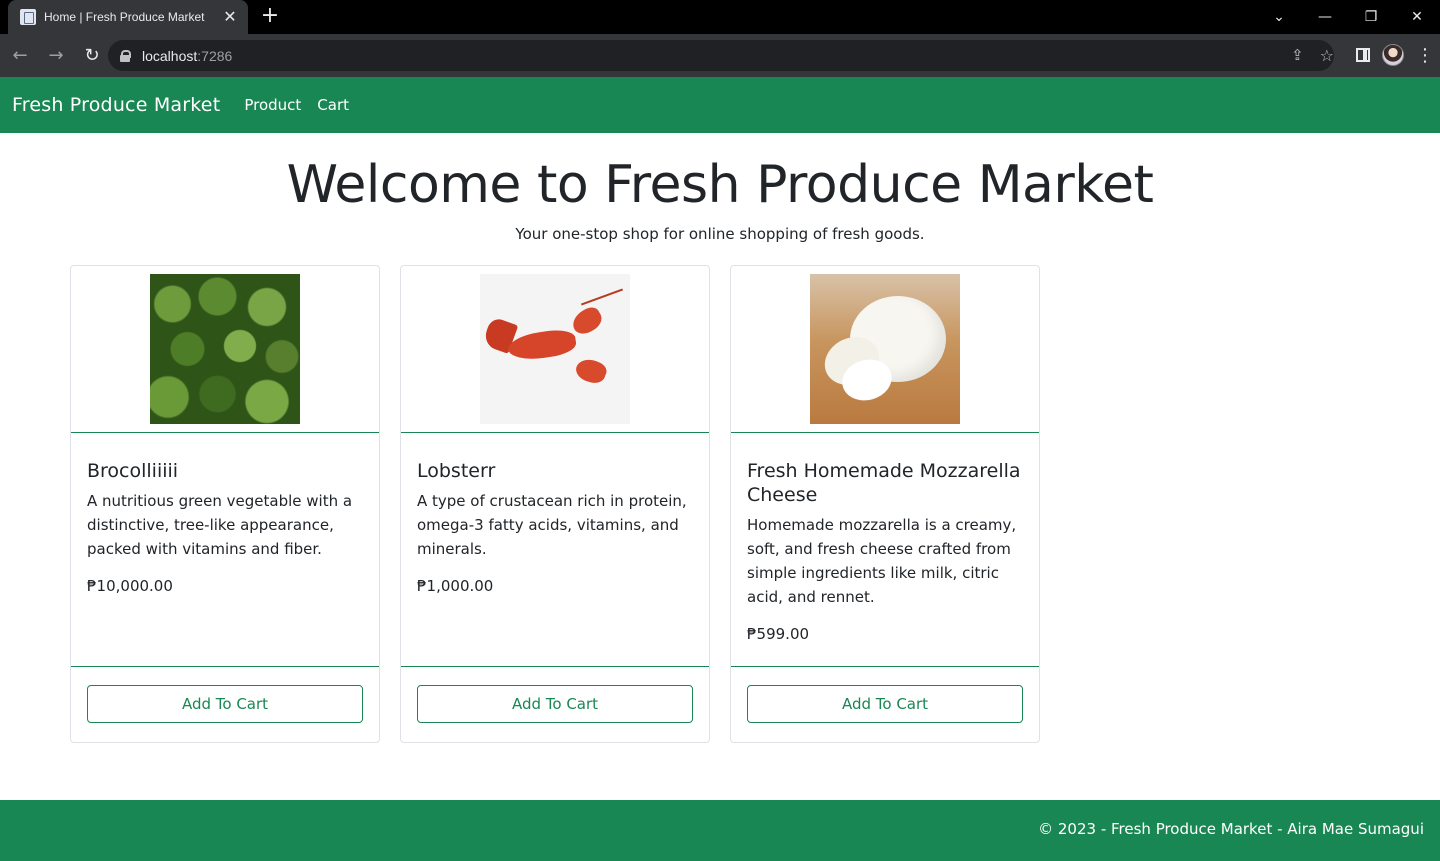 The image size is (1440, 861). Describe the element at coordinates (124, 17) in the screenshot. I see `tab-title: Home | Fresh Produce Market` at that location.